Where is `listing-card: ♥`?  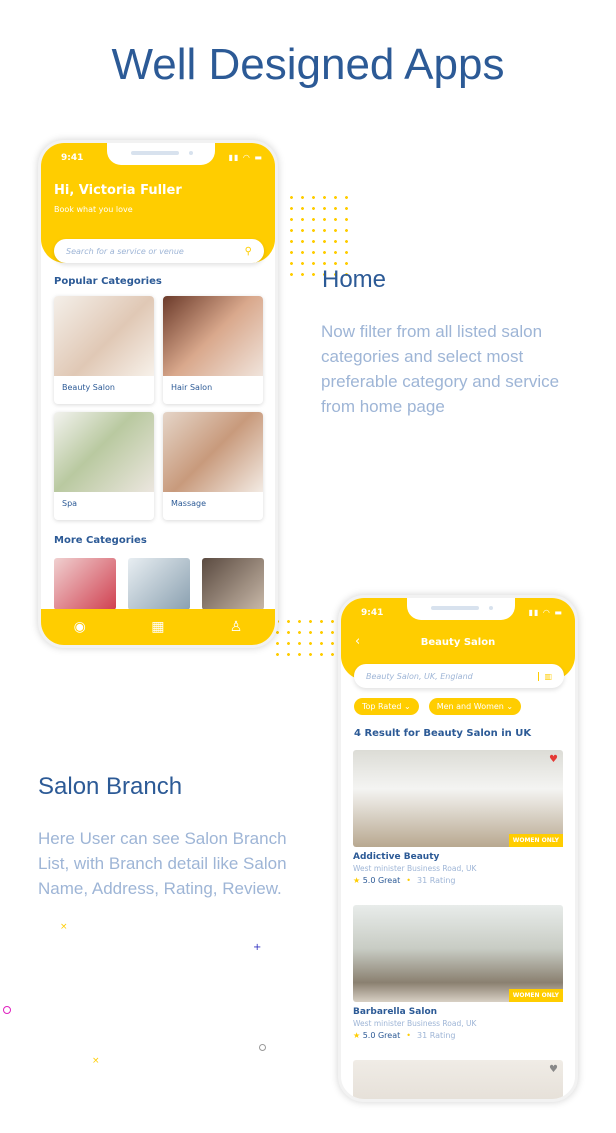 listing-card: ♥ is located at coordinates (458, 1079).